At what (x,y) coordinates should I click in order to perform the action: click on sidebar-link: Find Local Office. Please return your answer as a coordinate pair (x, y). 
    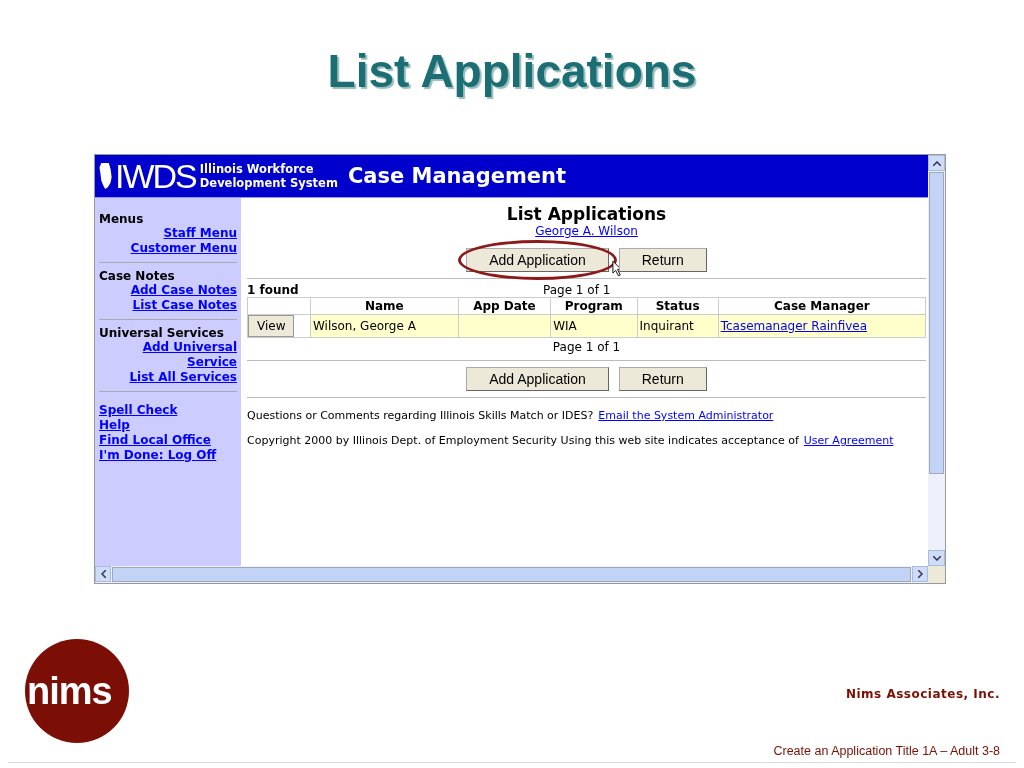
    Looking at the image, I should click on (155, 440).